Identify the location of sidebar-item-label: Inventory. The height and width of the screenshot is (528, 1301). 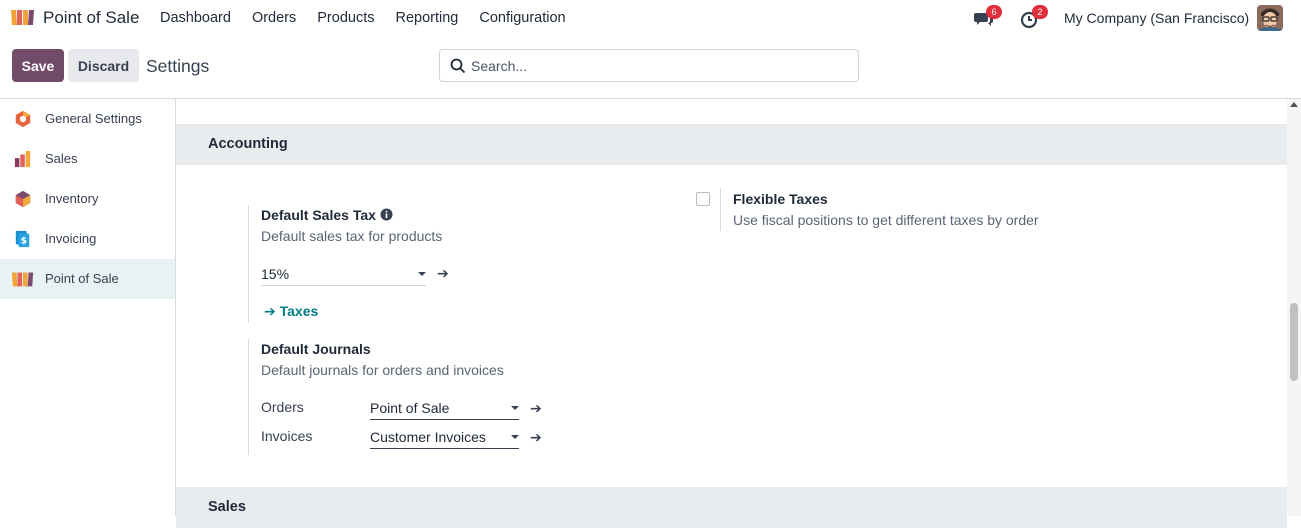
(72, 198).